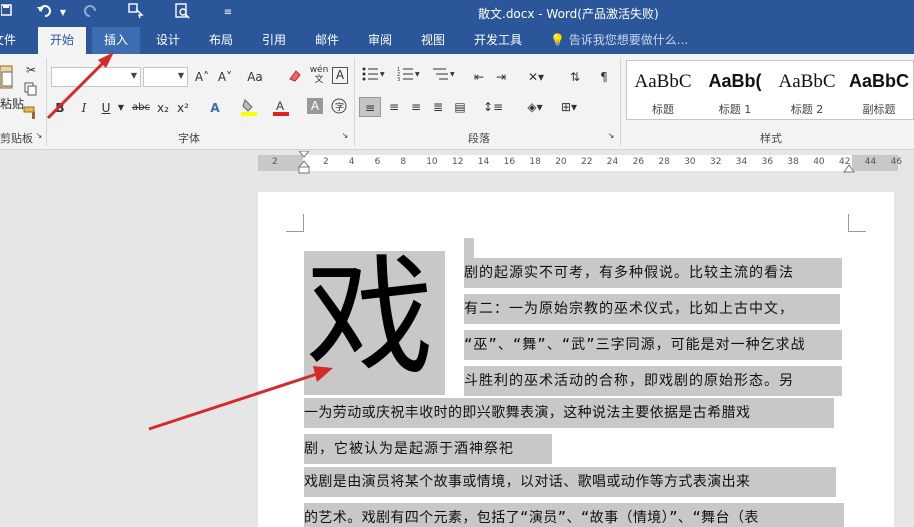 The height and width of the screenshot is (527, 914). What do you see at coordinates (458, 162) in the screenshot?
I see `ruler-number: 12` at bounding box center [458, 162].